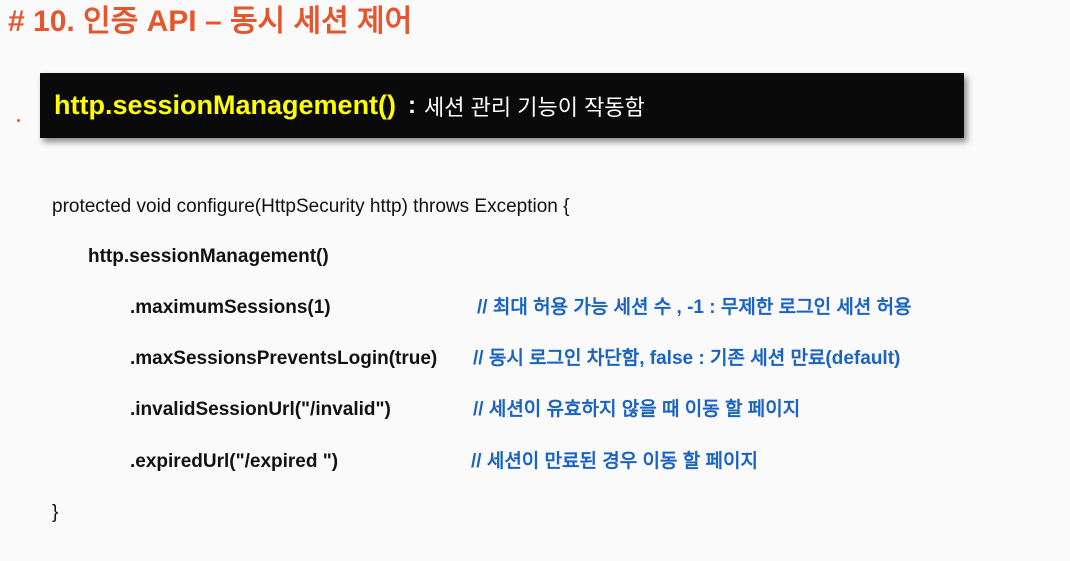 This screenshot has width=1070, height=561. What do you see at coordinates (234, 461) in the screenshot?
I see `code-line-expired-url: .expiredUrl("/expired ")` at bounding box center [234, 461].